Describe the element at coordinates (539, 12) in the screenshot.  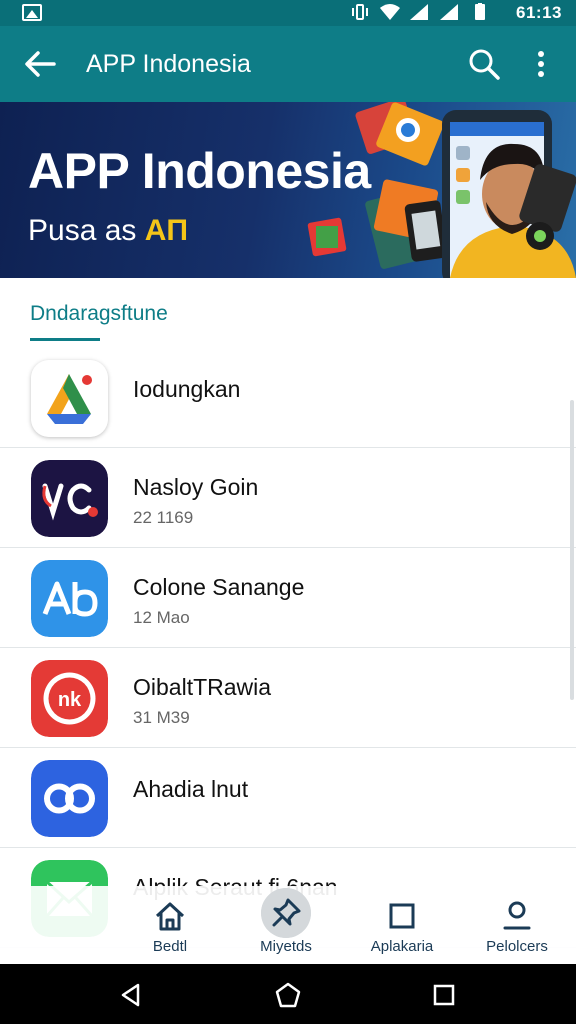
I see `clock: 61:13` at that location.